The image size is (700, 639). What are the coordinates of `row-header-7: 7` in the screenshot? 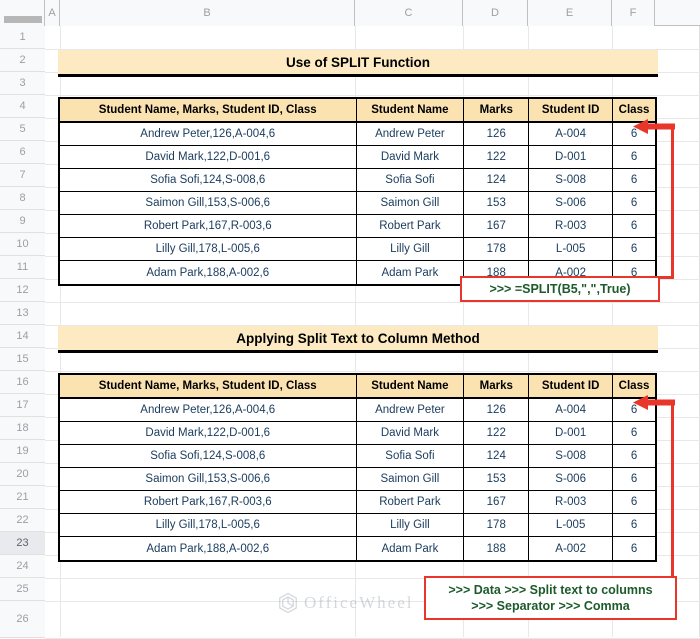 It's located at (22, 175).